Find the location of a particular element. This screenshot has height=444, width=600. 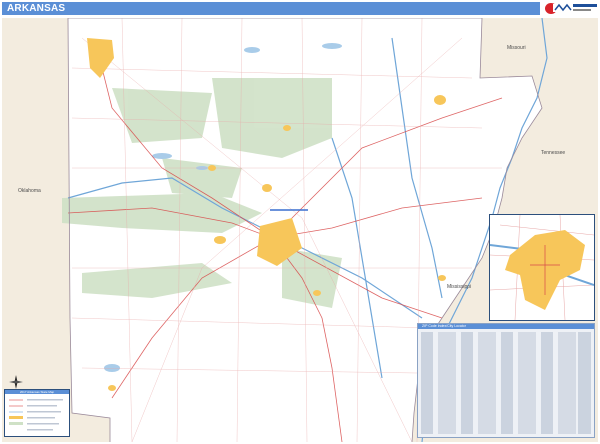

title-bar: ARKANSAS is located at coordinates (271, 8).